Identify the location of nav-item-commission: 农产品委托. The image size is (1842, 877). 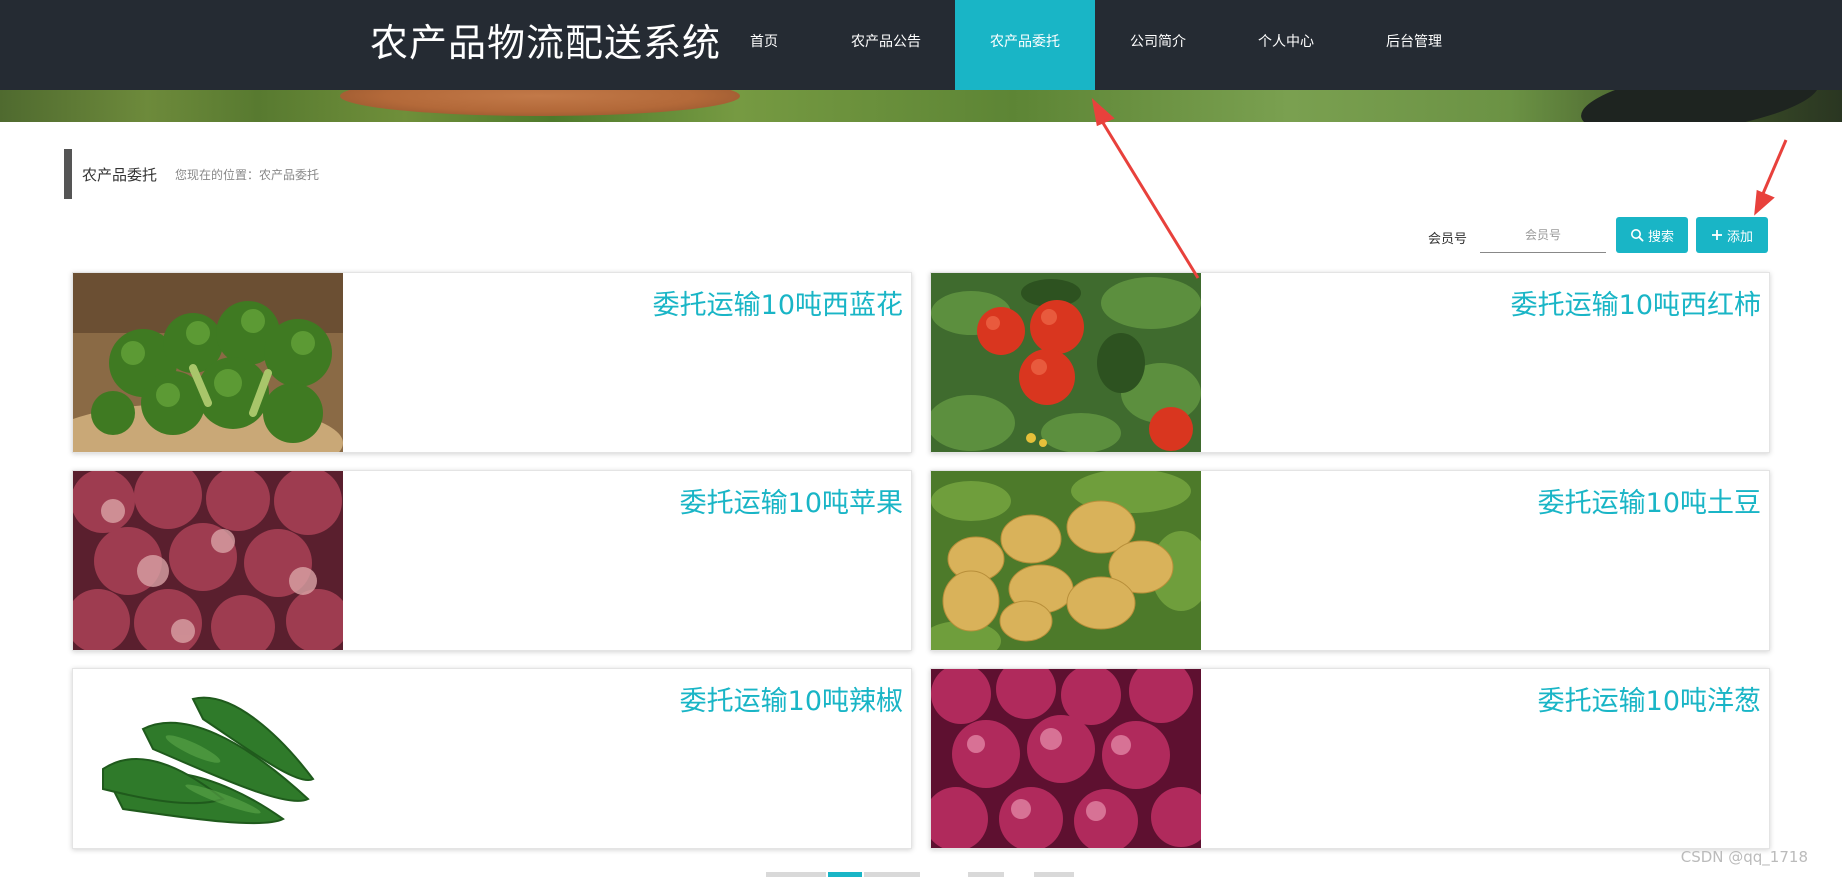
(1025, 45).